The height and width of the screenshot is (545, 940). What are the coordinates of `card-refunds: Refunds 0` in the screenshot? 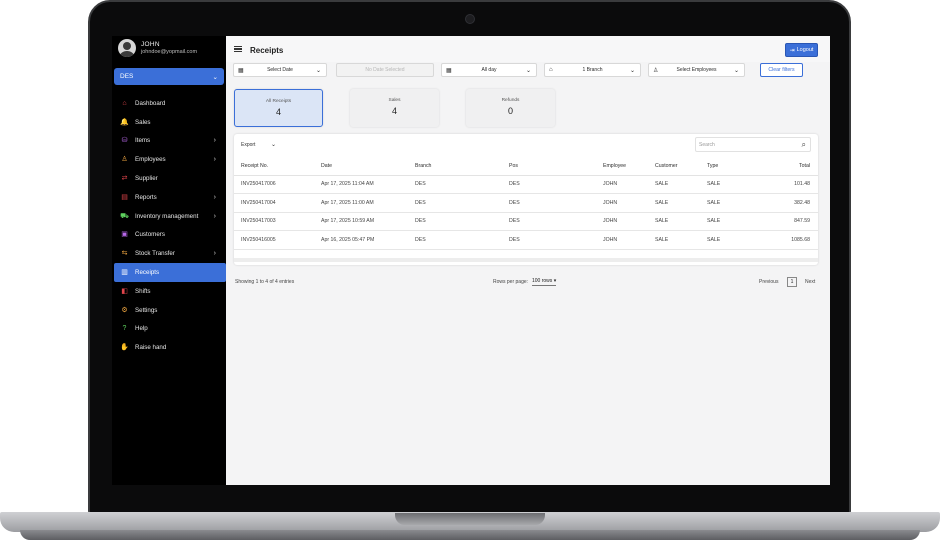 It's located at (510, 108).